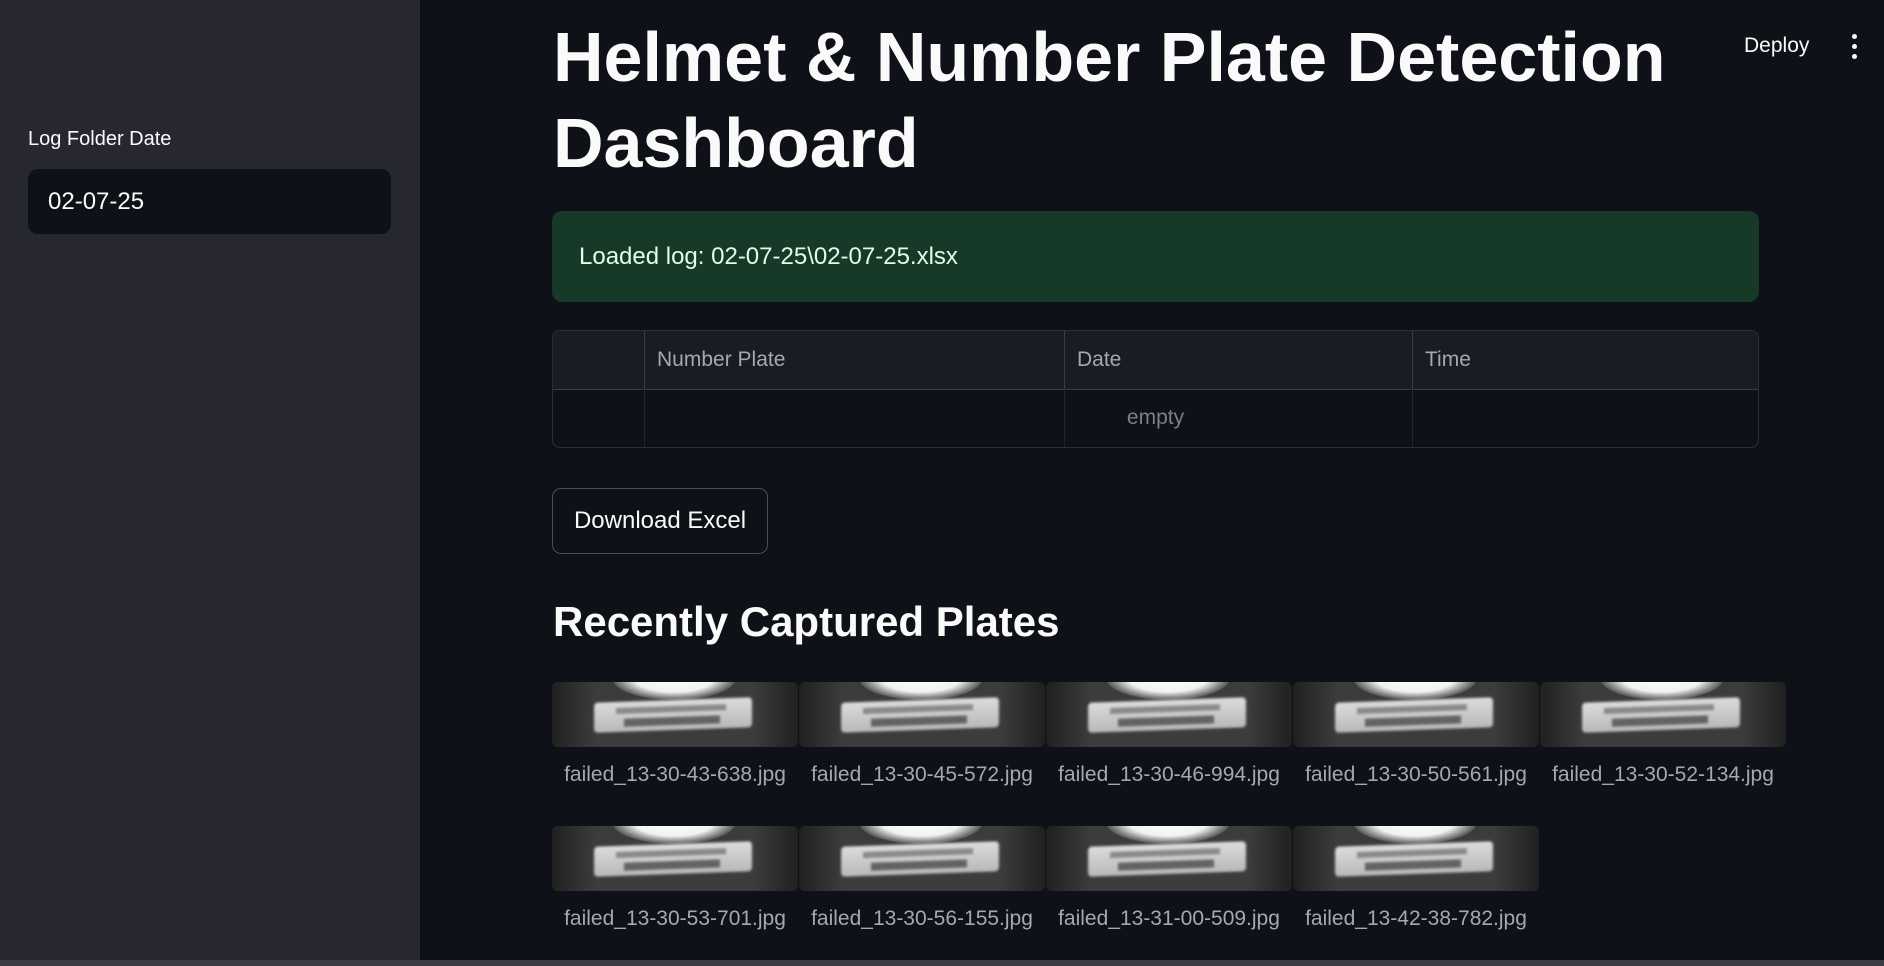 Image resolution: width=1884 pixels, height=966 pixels. I want to click on log-table: Number Plate Date Time empty, so click(1155, 389).